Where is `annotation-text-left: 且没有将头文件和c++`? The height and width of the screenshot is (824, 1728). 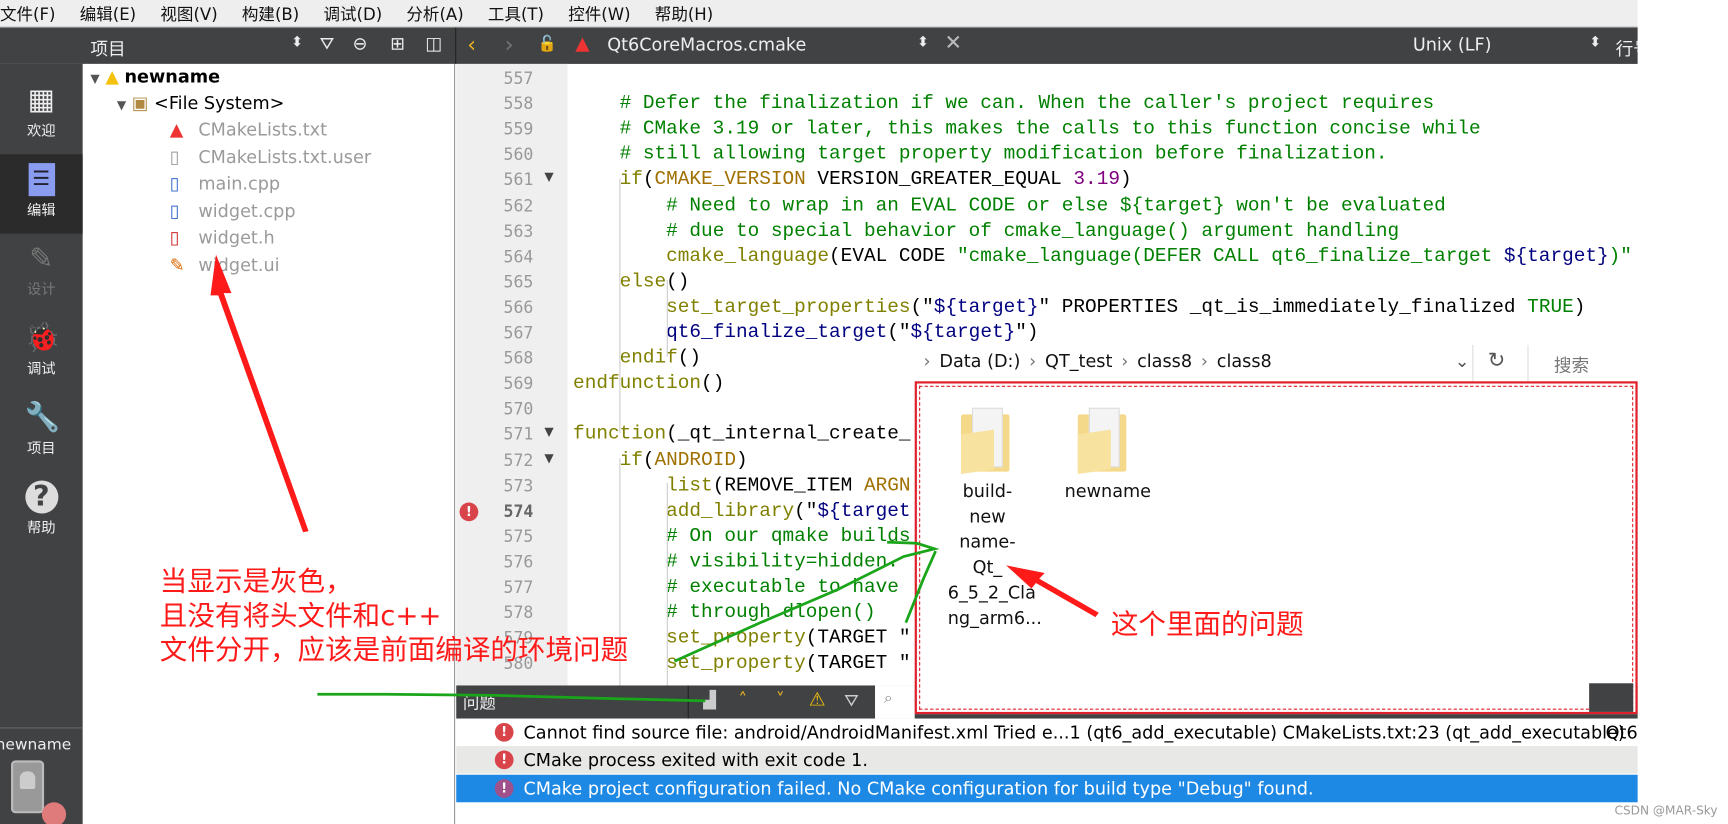
annotation-text-left: 且没有将头文件和c++ is located at coordinates (300, 615).